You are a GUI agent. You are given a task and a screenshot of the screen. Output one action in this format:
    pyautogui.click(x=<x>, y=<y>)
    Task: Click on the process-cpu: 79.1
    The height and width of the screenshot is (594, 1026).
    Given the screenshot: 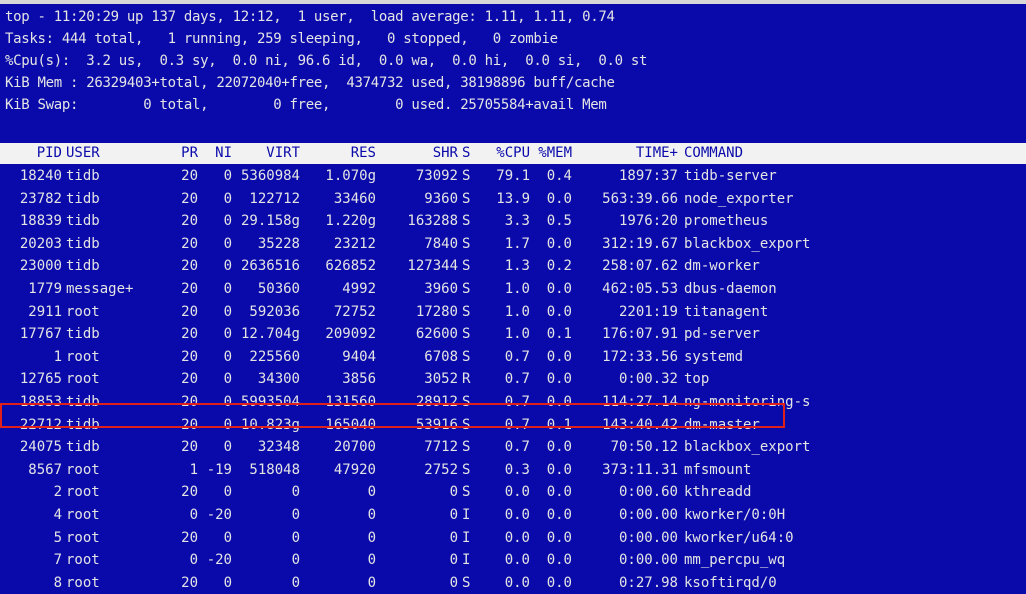 What is the action you would take?
    pyautogui.click(x=513, y=176)
    